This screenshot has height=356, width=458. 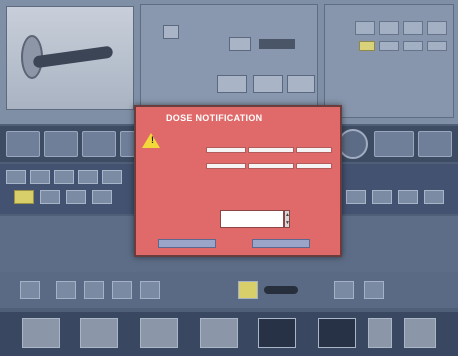 I want to click on selected-cell, so click(x=367, y=46).